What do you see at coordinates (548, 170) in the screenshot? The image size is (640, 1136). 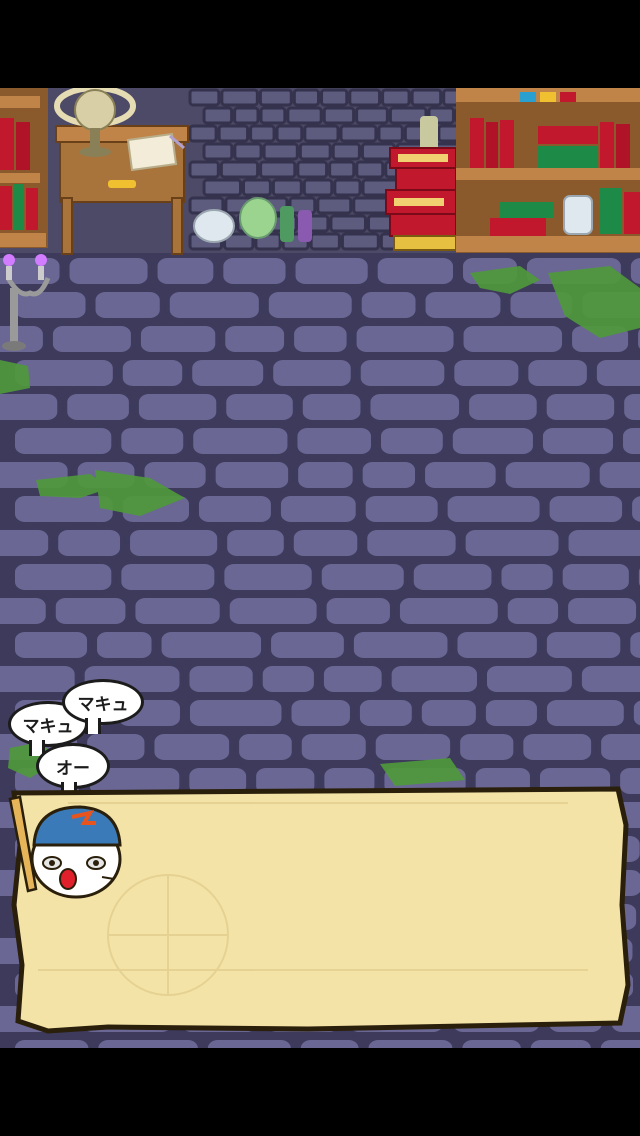 I see `right-bookshelf` at bounding box center [548, 170].